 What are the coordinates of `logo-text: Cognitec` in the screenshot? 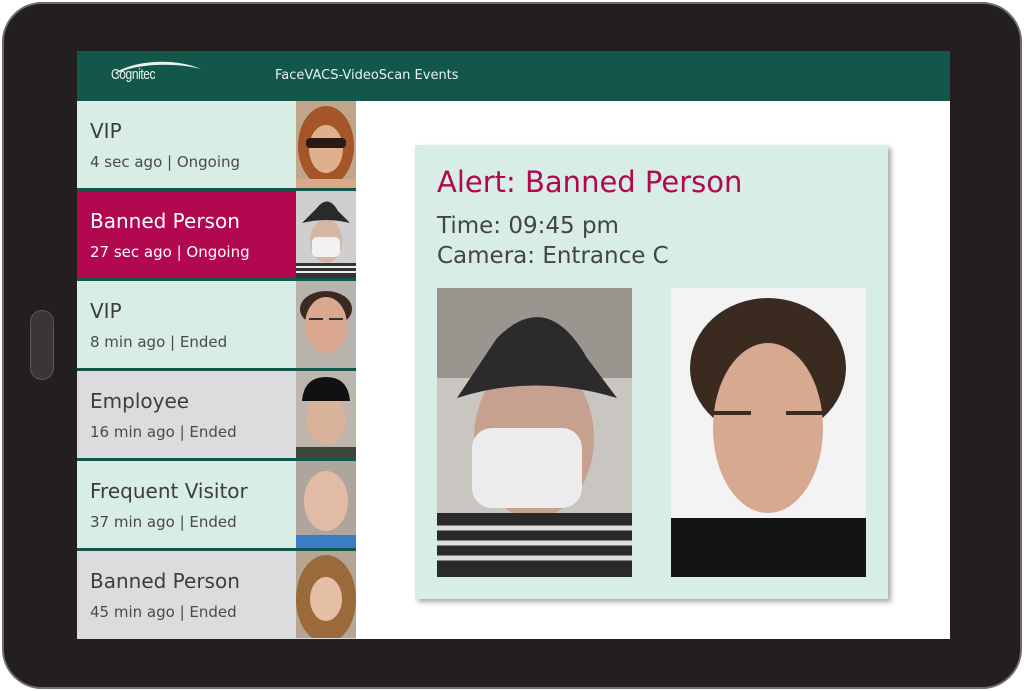 It's located at (133, 74).